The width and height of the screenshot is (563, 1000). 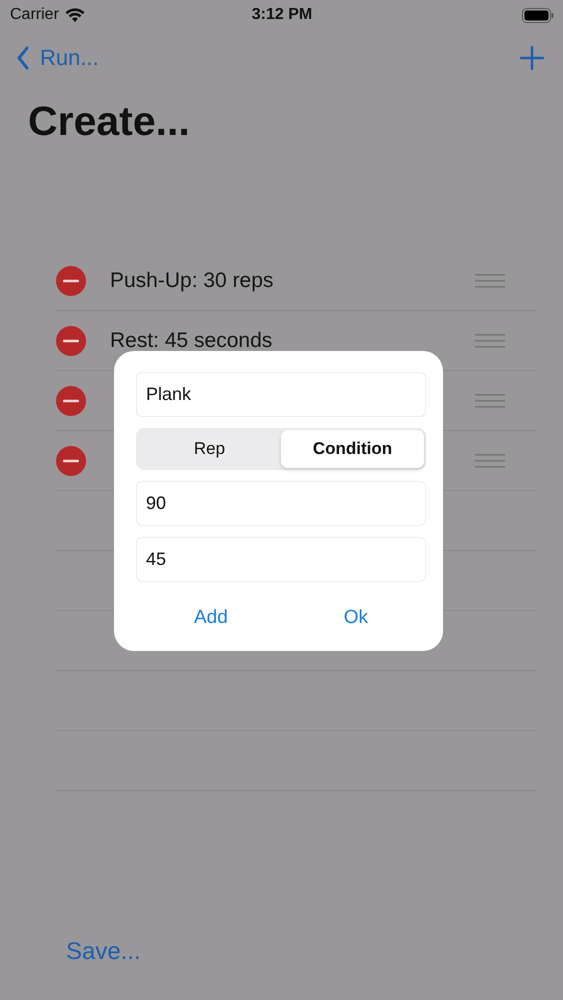 I want to click on input-field: 90, so click(x=281, y=503).